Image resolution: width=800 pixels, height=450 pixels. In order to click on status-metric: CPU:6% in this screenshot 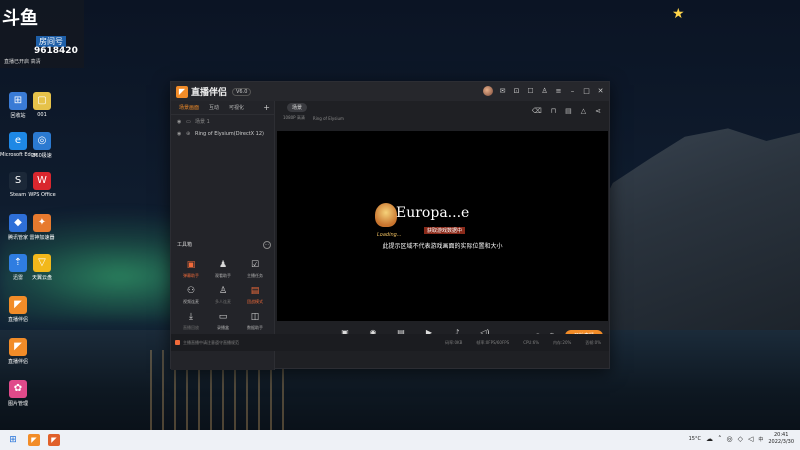, I will do `click(531, 342)`.